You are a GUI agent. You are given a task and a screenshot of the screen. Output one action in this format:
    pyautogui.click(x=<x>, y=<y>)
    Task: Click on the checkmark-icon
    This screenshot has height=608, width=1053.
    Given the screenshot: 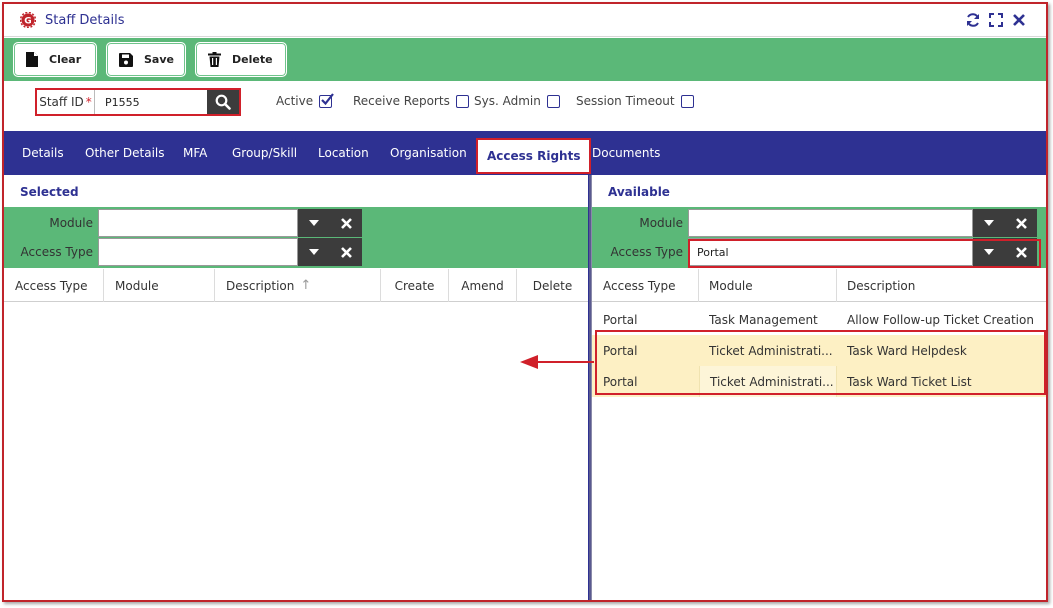 What is the action you would take?
    pyautogui.click(x=327, y=98)
    